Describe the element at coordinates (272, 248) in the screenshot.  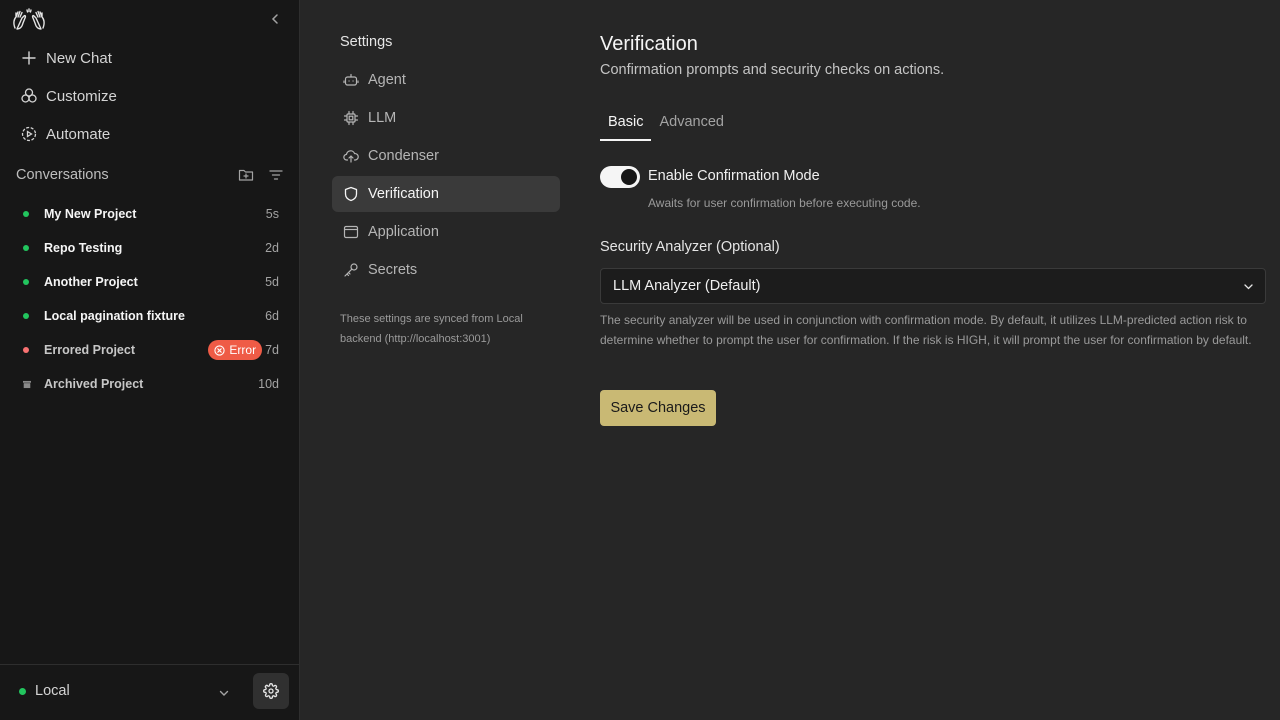
I see `conversation-time: 2d` at that location.